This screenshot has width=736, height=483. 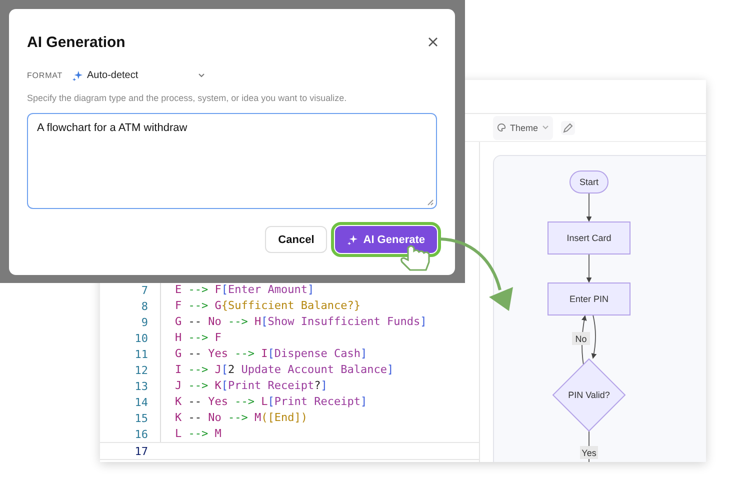 I want to click on line-number: 15, so click(x=141, y=418).